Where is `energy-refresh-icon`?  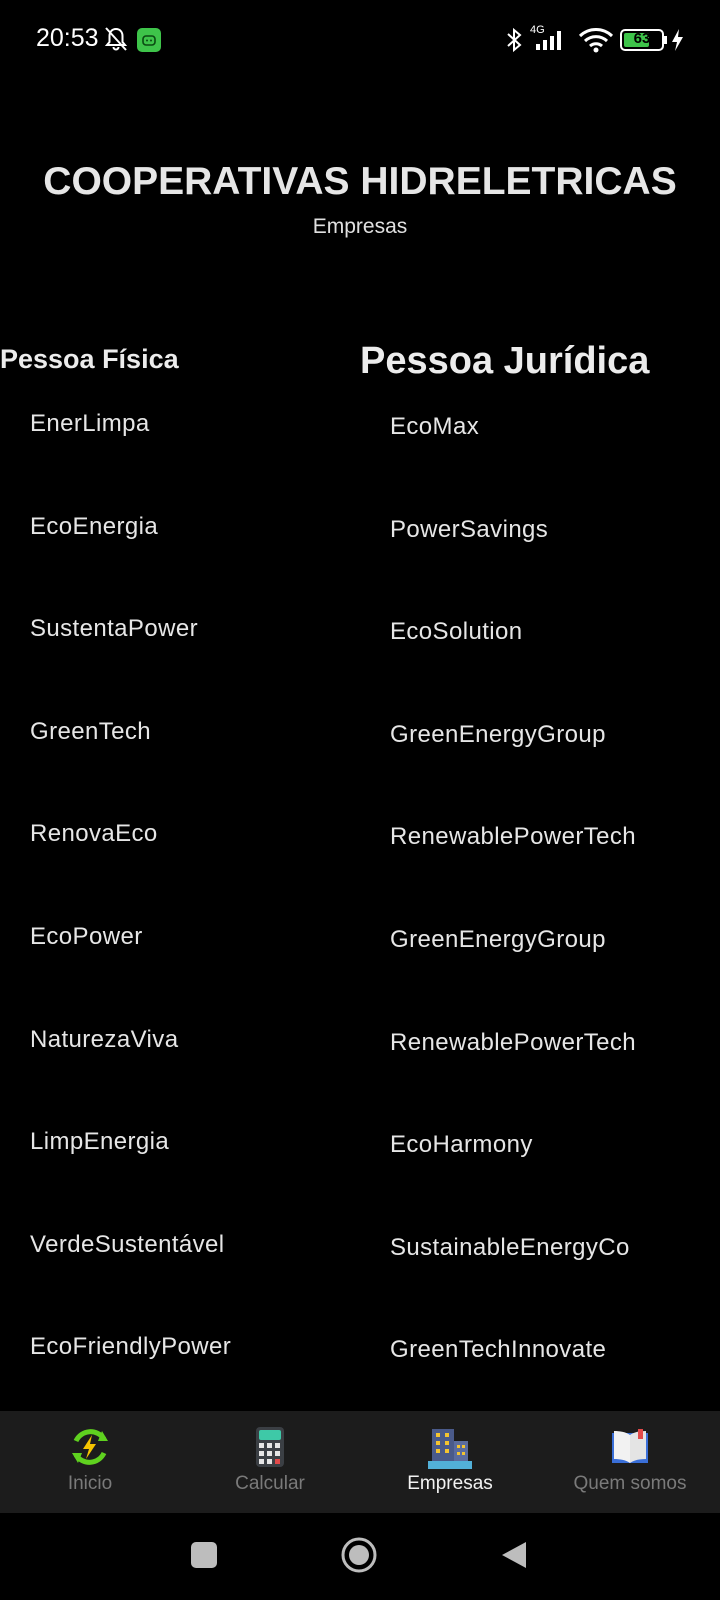
energy-refresh-icon is located at coordinates (90, 1447).